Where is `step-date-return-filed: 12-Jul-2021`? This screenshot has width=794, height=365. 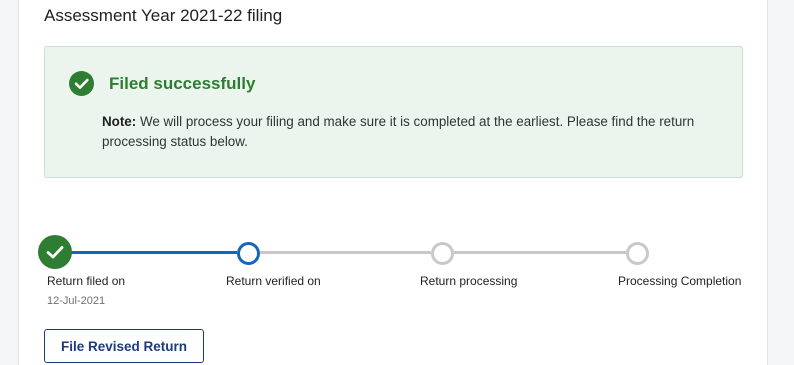 step-date-return-filed: 12-Jul-2021 is located at coordinates (76, 301).